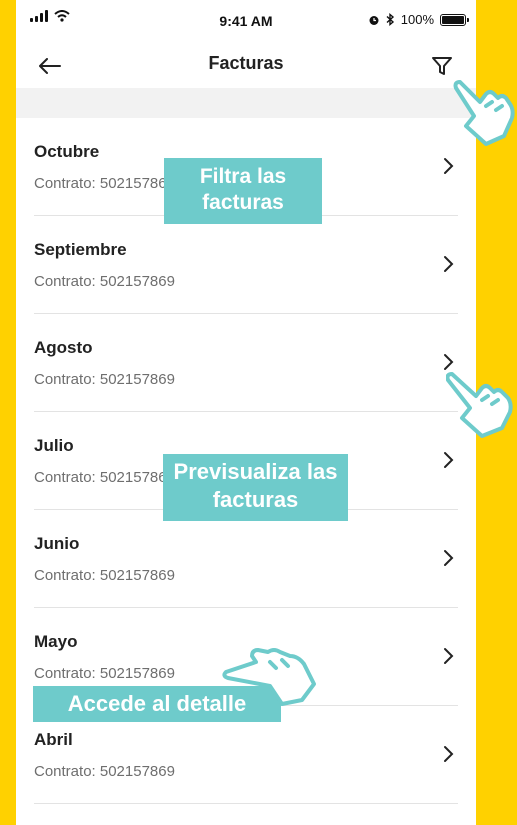 The width and height of the screenshot is (517, 825). I want to click on invoice-row-agosto: Agosto Contrato: 502157869, so click(246, 363).